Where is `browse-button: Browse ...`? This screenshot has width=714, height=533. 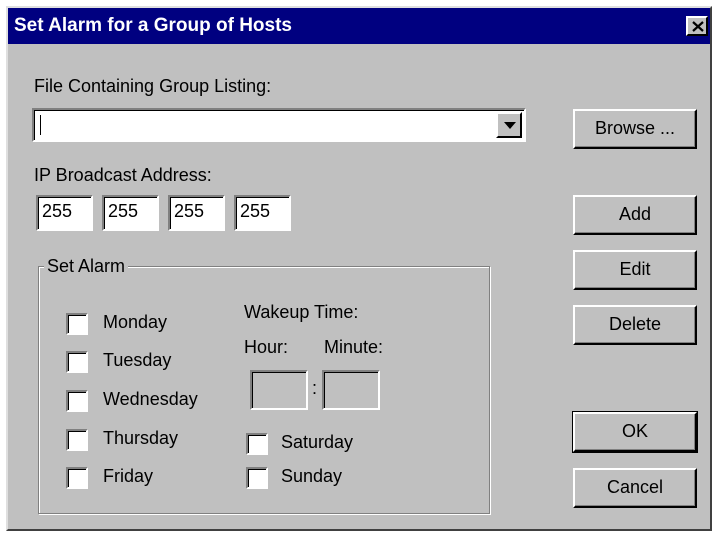
browse-button: Browse ... is located at coordinates (635, 129).